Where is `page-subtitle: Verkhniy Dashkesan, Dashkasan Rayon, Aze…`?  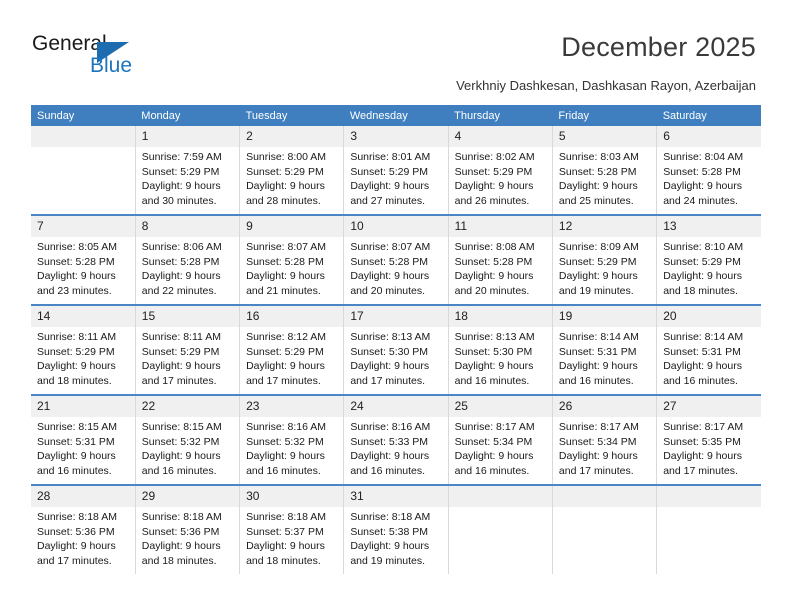
page-subtitle: Verkhniy Dashkesan, Dashkasan Rayon, Aze… is located at coordinates (606, 85).